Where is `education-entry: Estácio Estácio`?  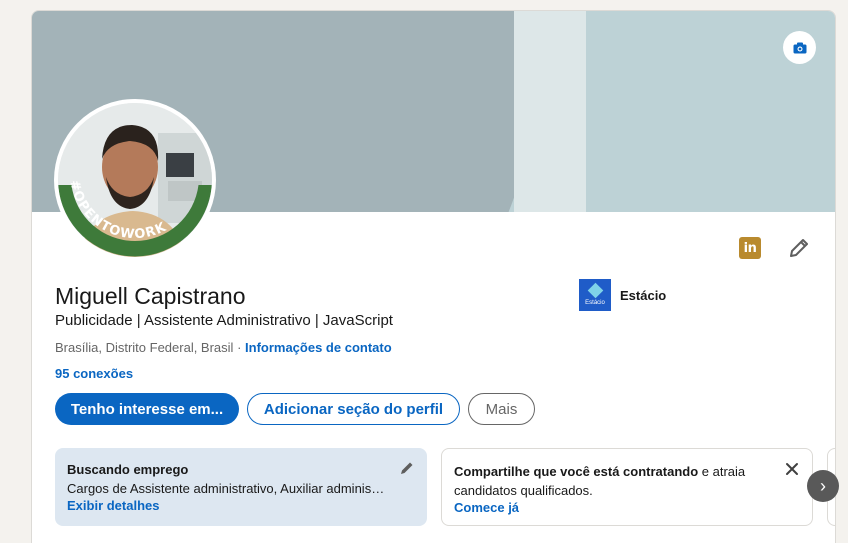
education-entry: Estácio Estácio is located at coordinates (622, 295).